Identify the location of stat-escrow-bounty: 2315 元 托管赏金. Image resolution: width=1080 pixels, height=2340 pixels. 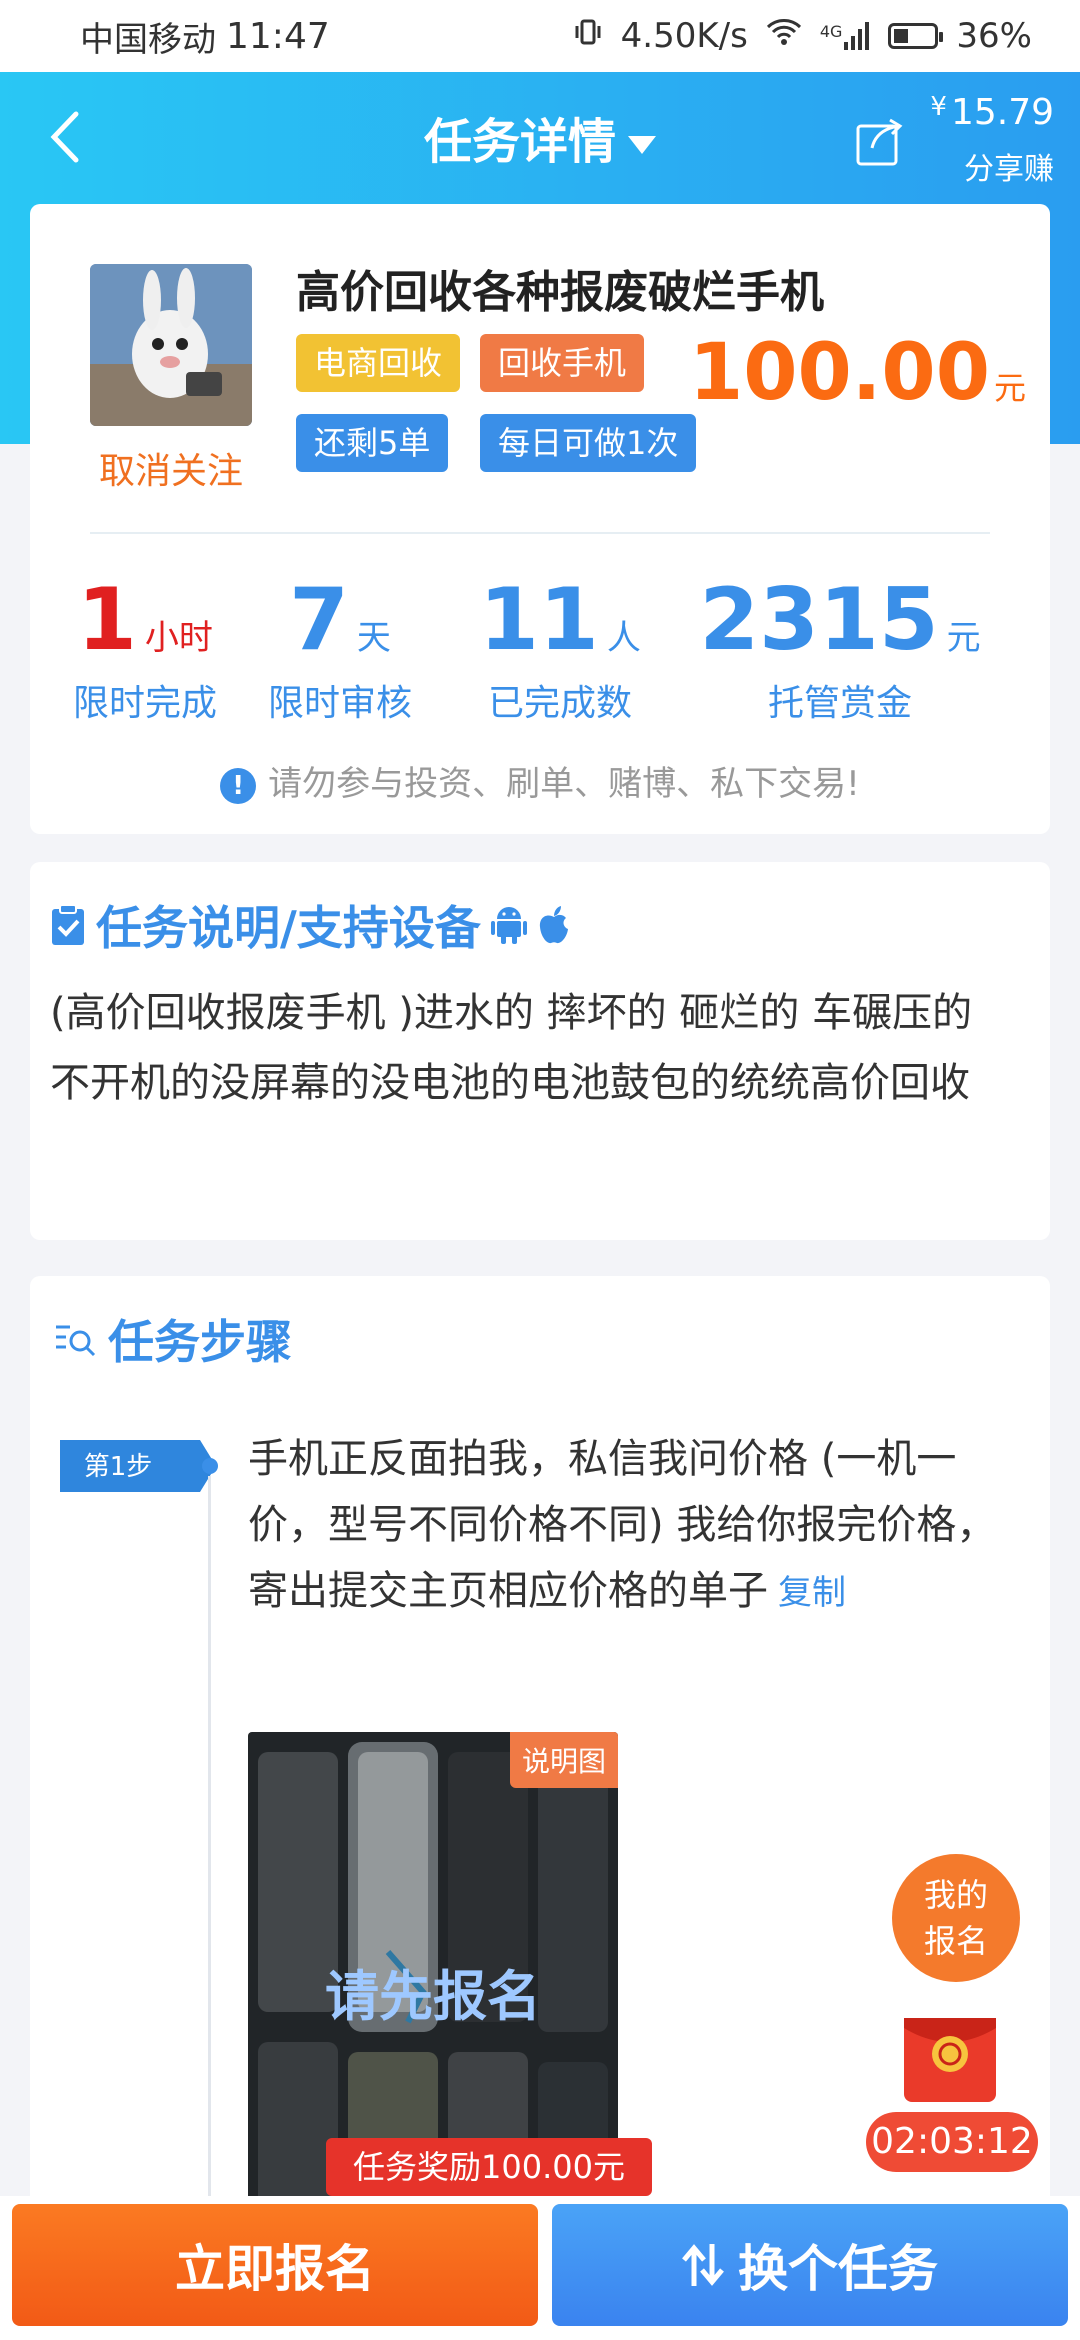
(840, 647).